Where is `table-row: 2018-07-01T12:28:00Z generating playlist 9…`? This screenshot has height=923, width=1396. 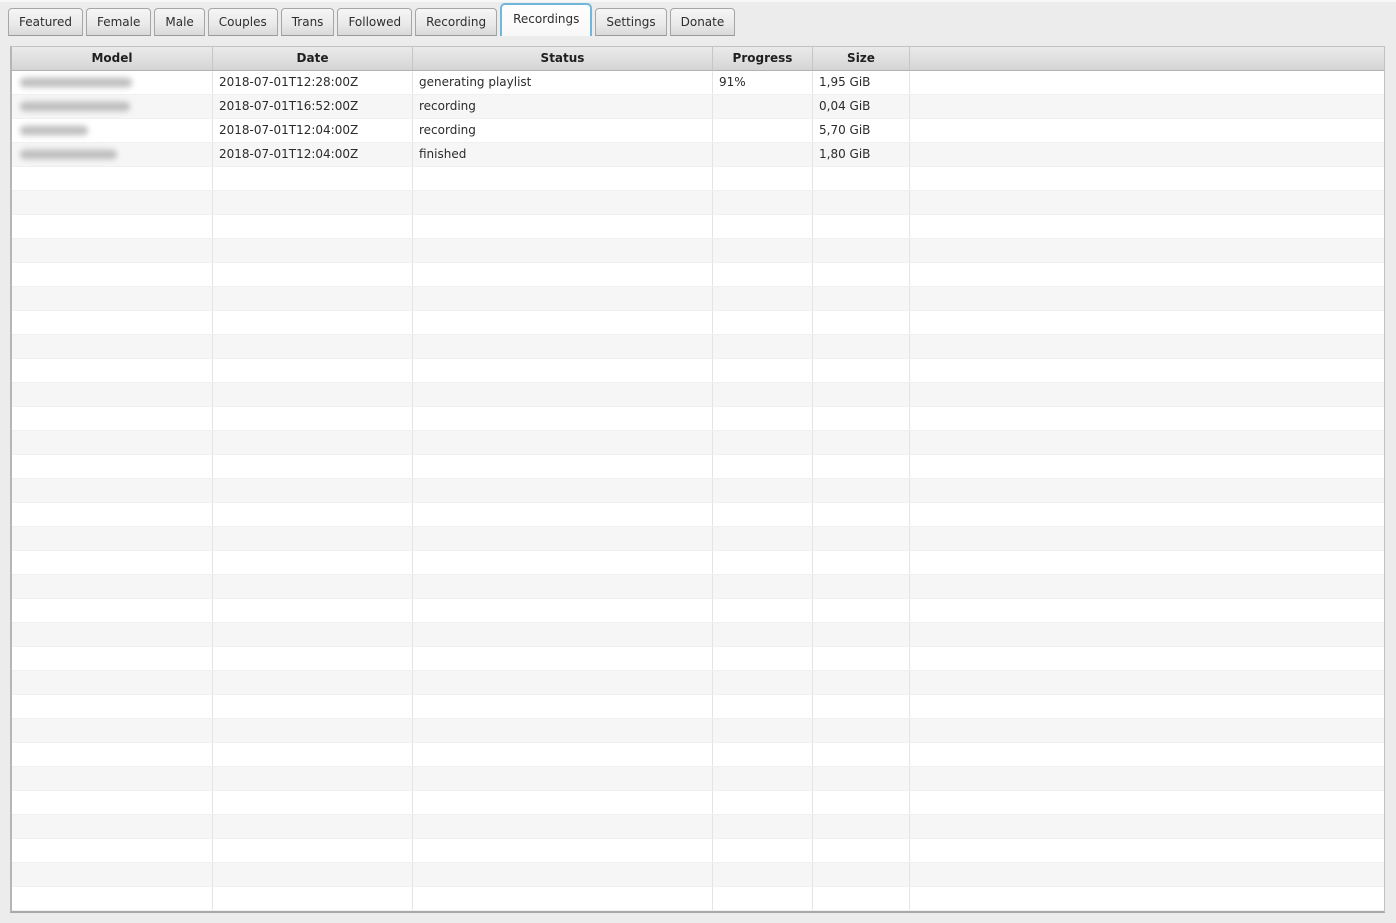
table-row: 2018-07-01T12:28:00Z generating playlist 9… is located at coordinates (698, 83).